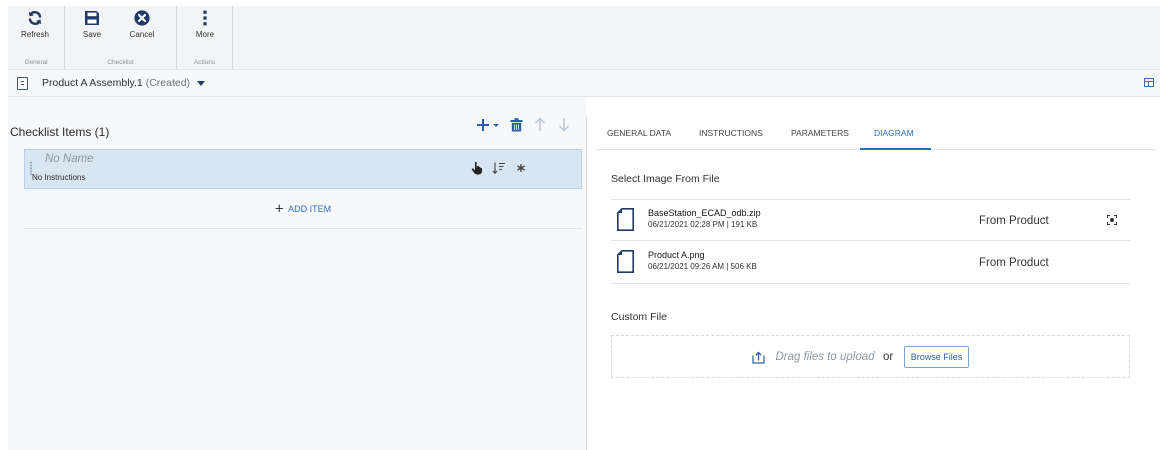 This screenshot has width=1160, height=450. Describe the element at coordinates (205, 34) in the screenshot. I see `more-label: More` at that location.